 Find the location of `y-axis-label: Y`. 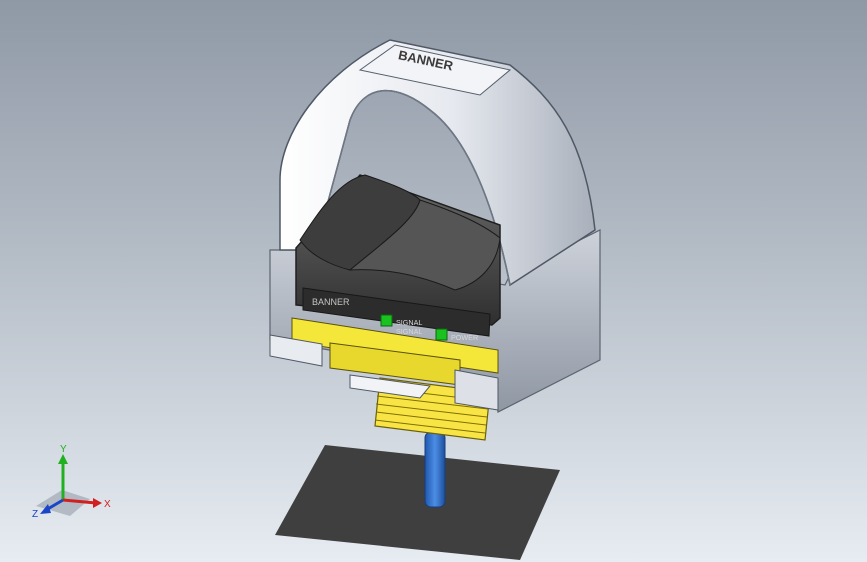

y-axis-label: Y is located at coordinates (63, 449).